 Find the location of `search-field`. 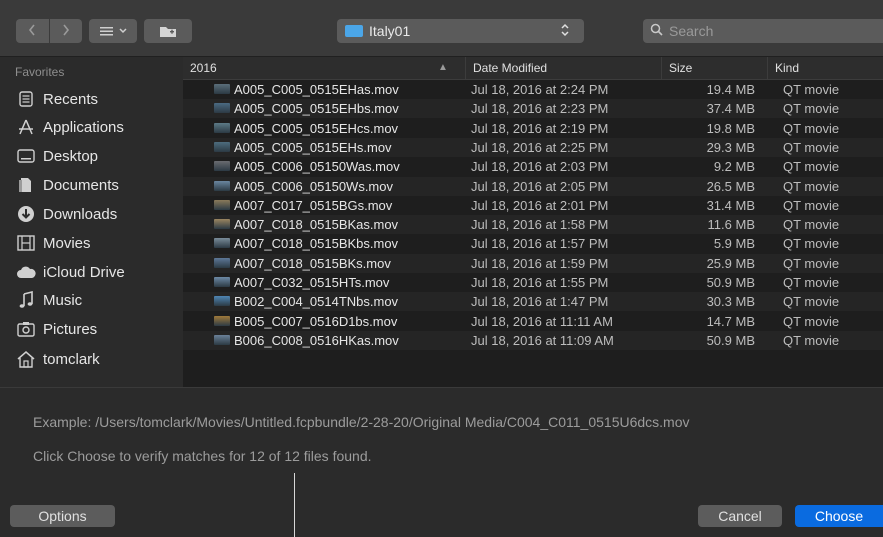

search-field is located at coordinates (763, 31).